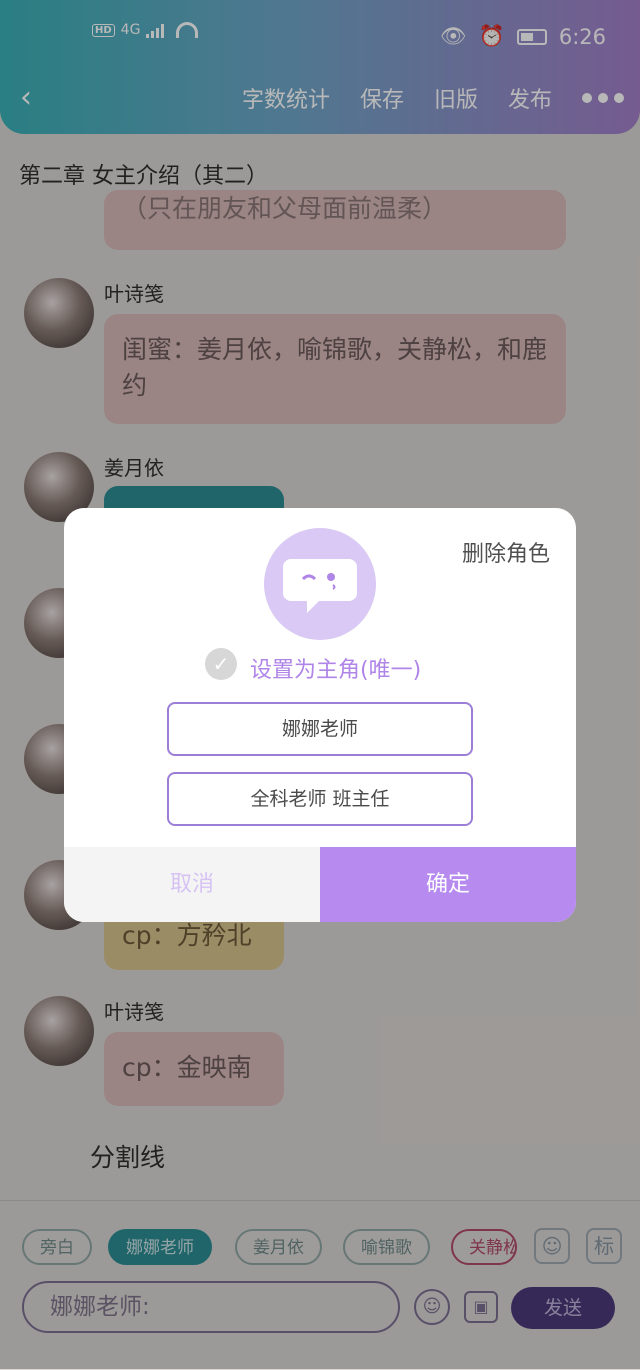  I want to click on role-desc-field: 全科老师 班主任, so click(320, 799).